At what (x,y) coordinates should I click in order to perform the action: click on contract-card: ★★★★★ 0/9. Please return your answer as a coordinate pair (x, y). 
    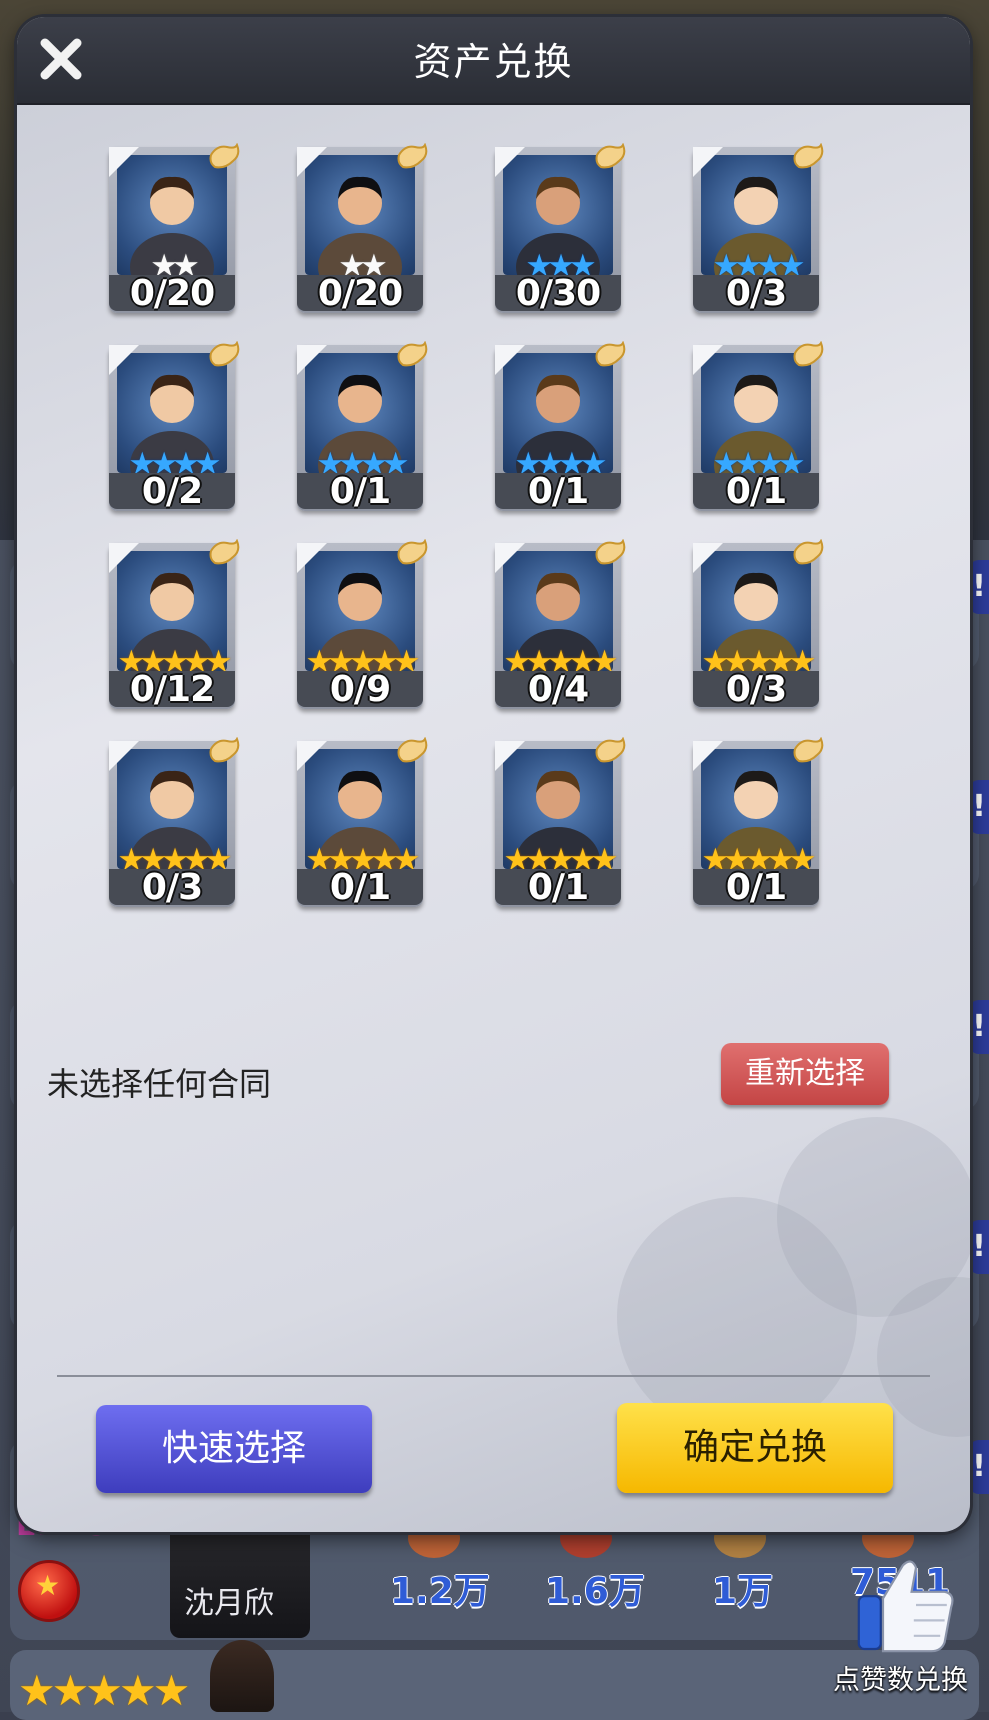
    Looking at the image, I should click on (362, 623).